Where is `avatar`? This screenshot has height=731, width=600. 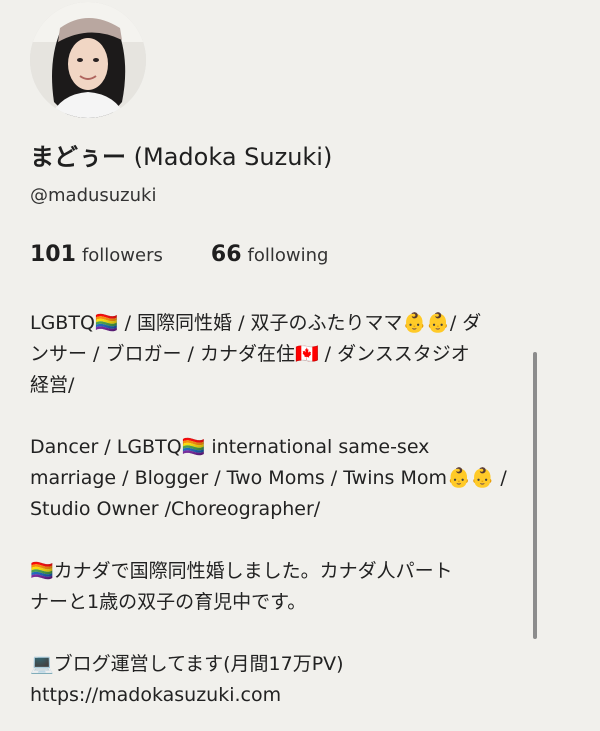
avatar is located at coordinates (88, 60).